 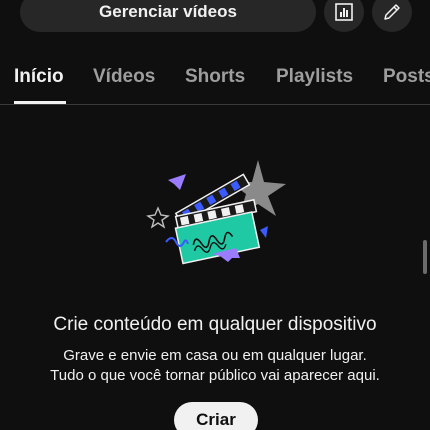 I want to click on edit-channel-button, so click(x=392, y=16).